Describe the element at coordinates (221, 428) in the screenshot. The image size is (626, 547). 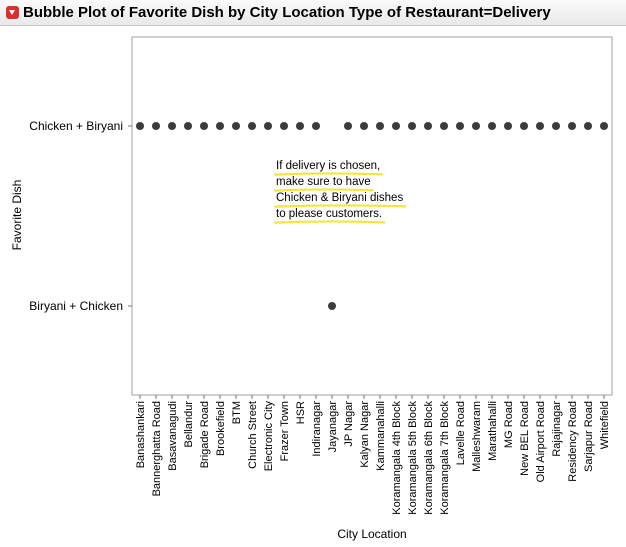
I see `x-tick-label: Brookefield` at that location.